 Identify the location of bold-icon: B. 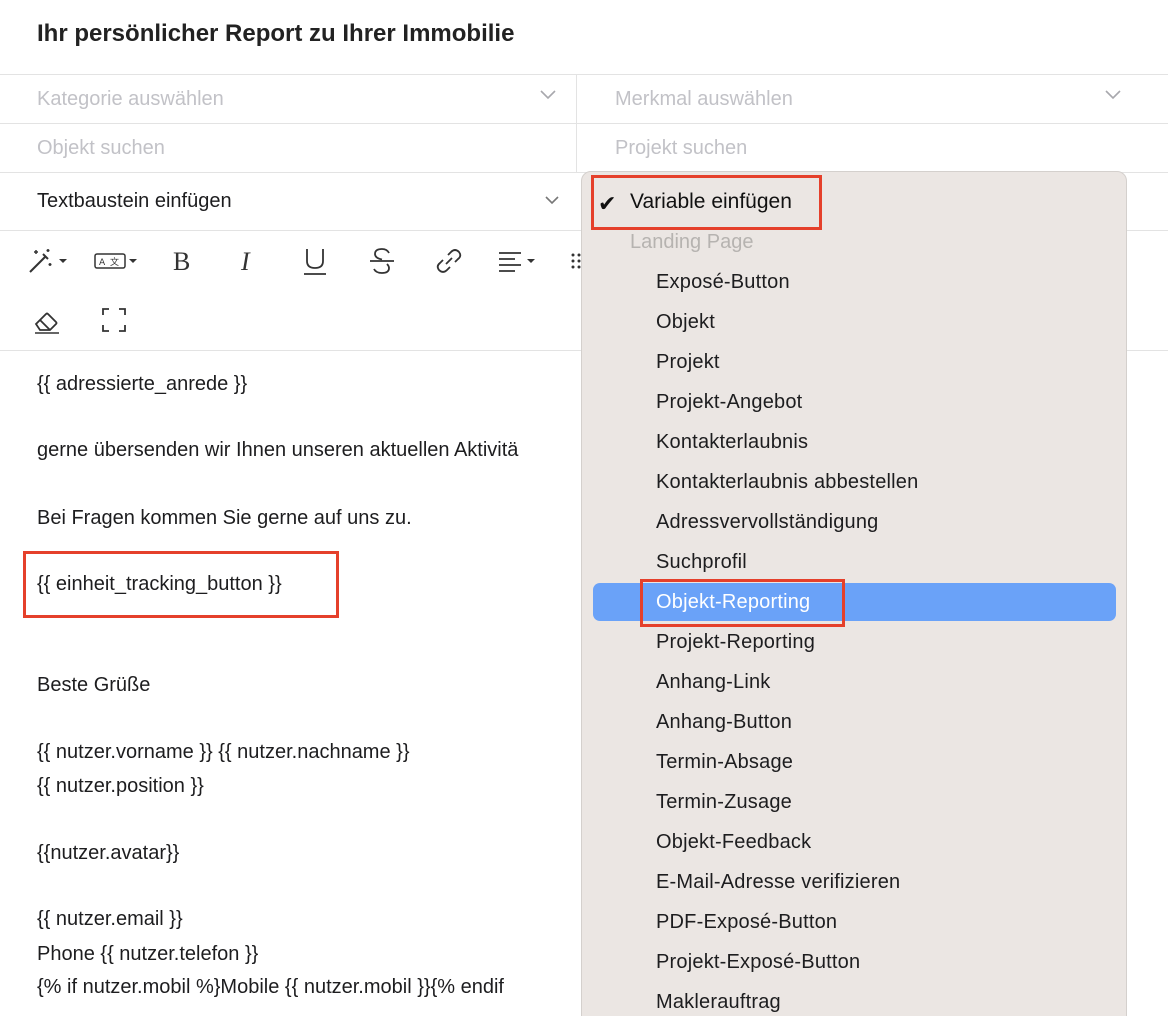
(182, 261).